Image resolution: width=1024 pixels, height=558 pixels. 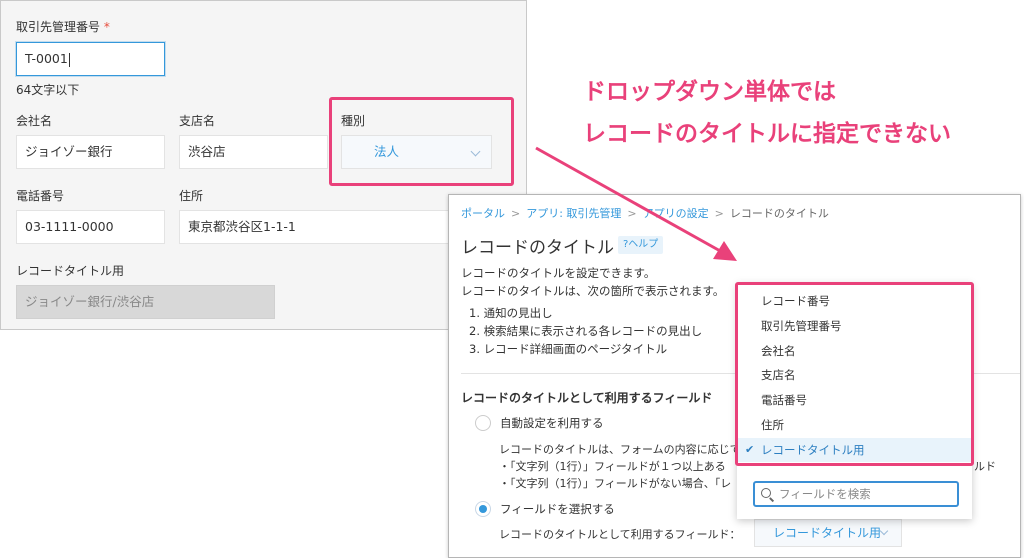 I want to click on radio-auto, so click(x=483, y=423).